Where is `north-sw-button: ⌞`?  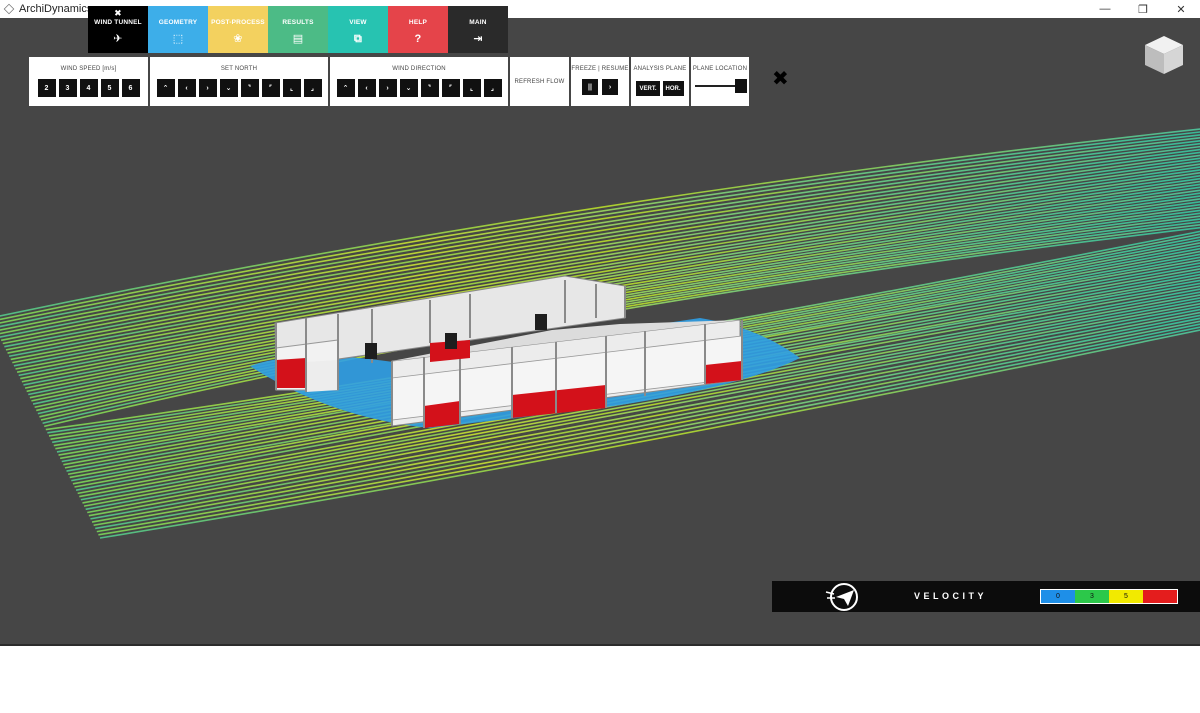
north-sw-button: ⌞ is located at coordinates (291, 88).